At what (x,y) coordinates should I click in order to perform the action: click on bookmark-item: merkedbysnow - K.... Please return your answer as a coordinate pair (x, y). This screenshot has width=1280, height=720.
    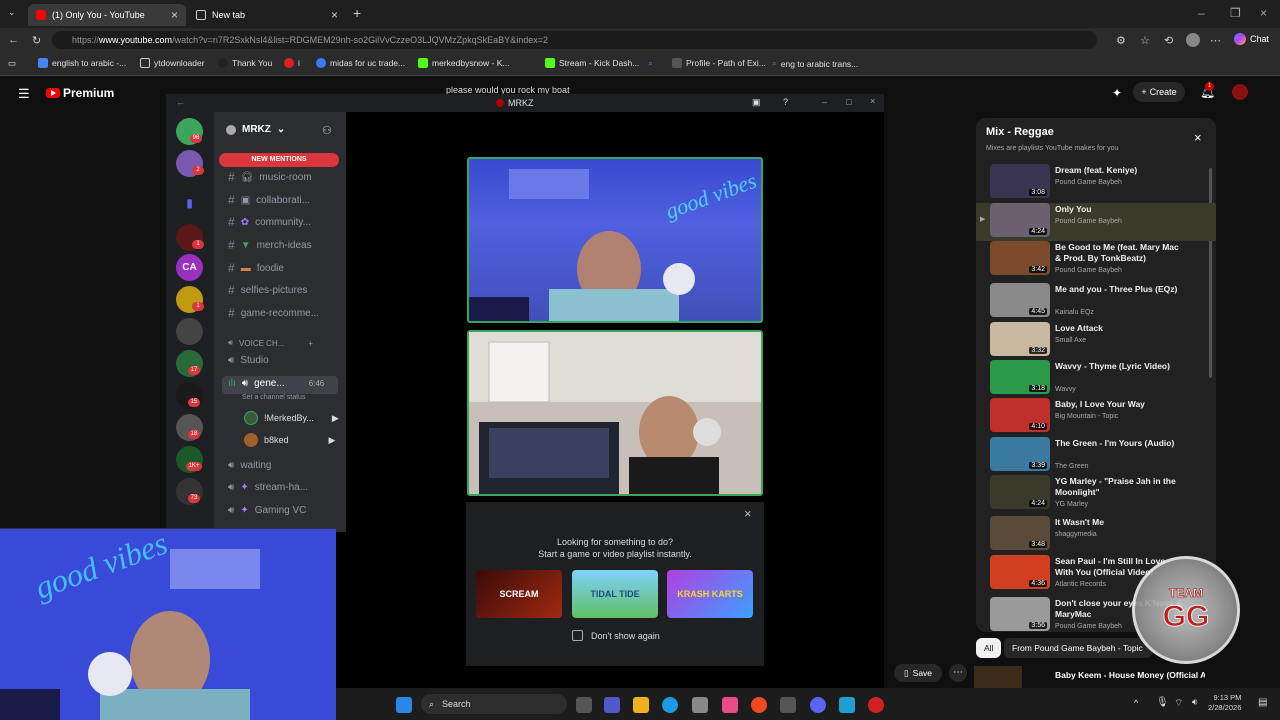
    Looking at the image, I should click on (463, 63).